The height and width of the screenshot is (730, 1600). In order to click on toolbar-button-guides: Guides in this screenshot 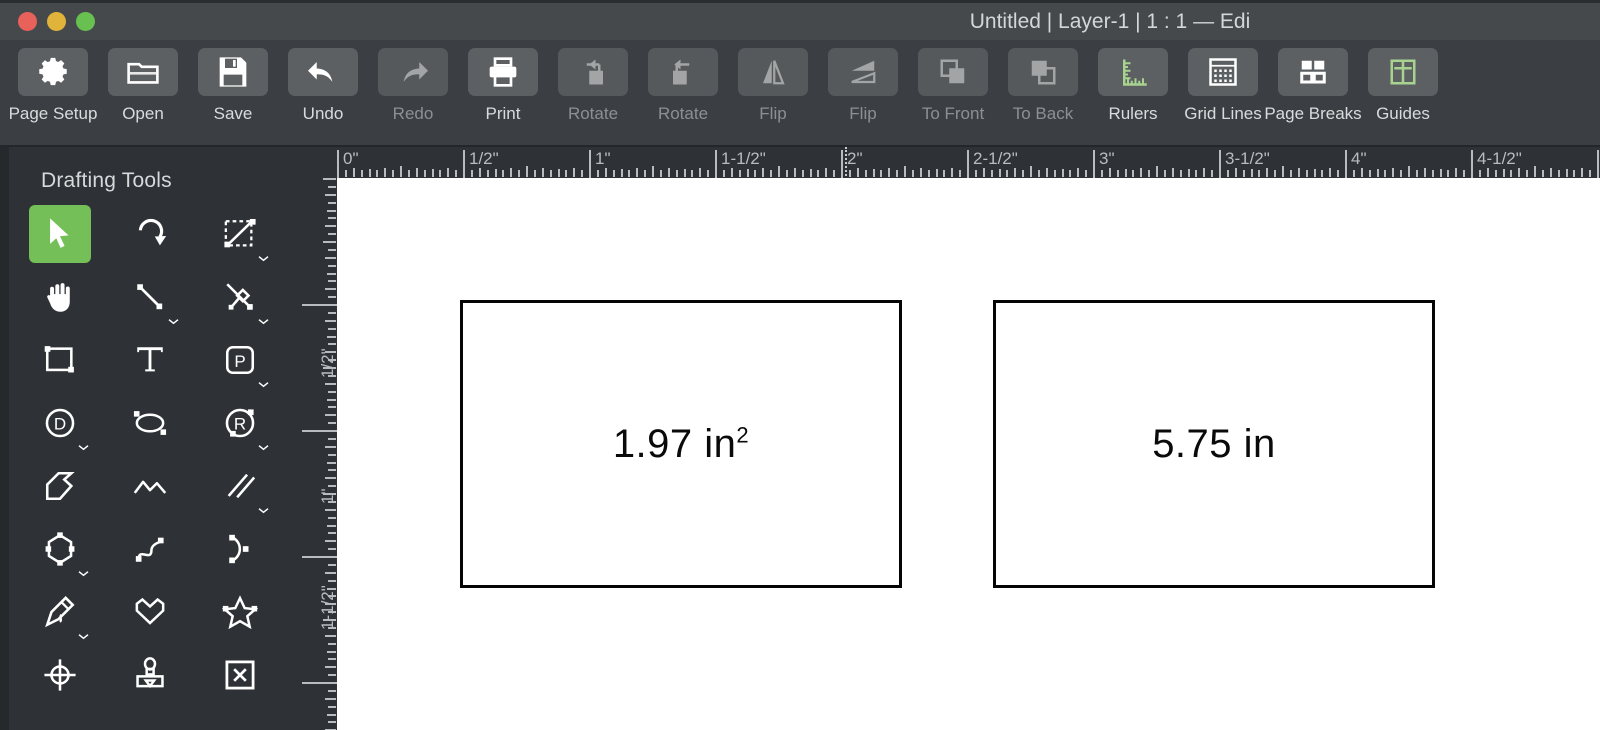, I will do `click(1403, 90)`.